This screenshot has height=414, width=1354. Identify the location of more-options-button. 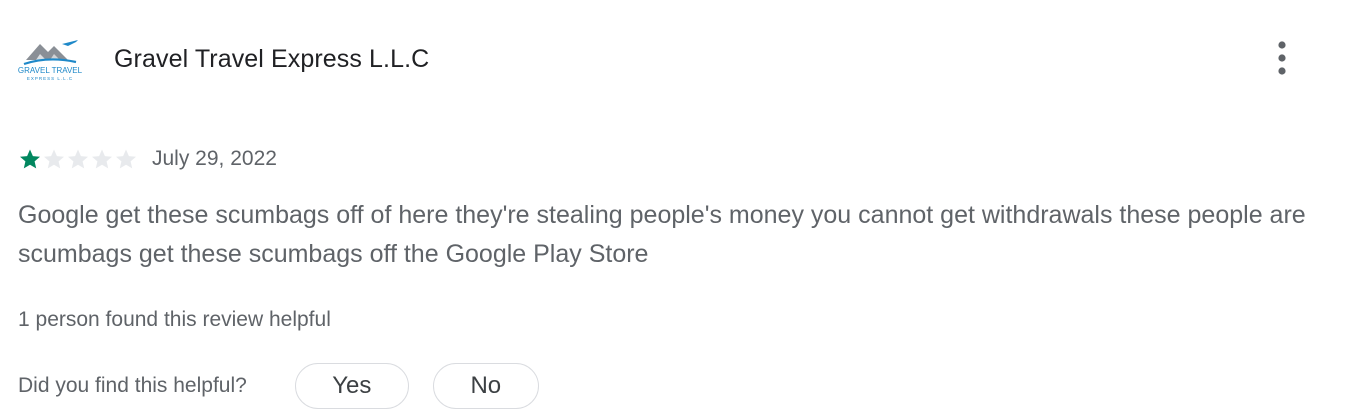
(1282, 58).